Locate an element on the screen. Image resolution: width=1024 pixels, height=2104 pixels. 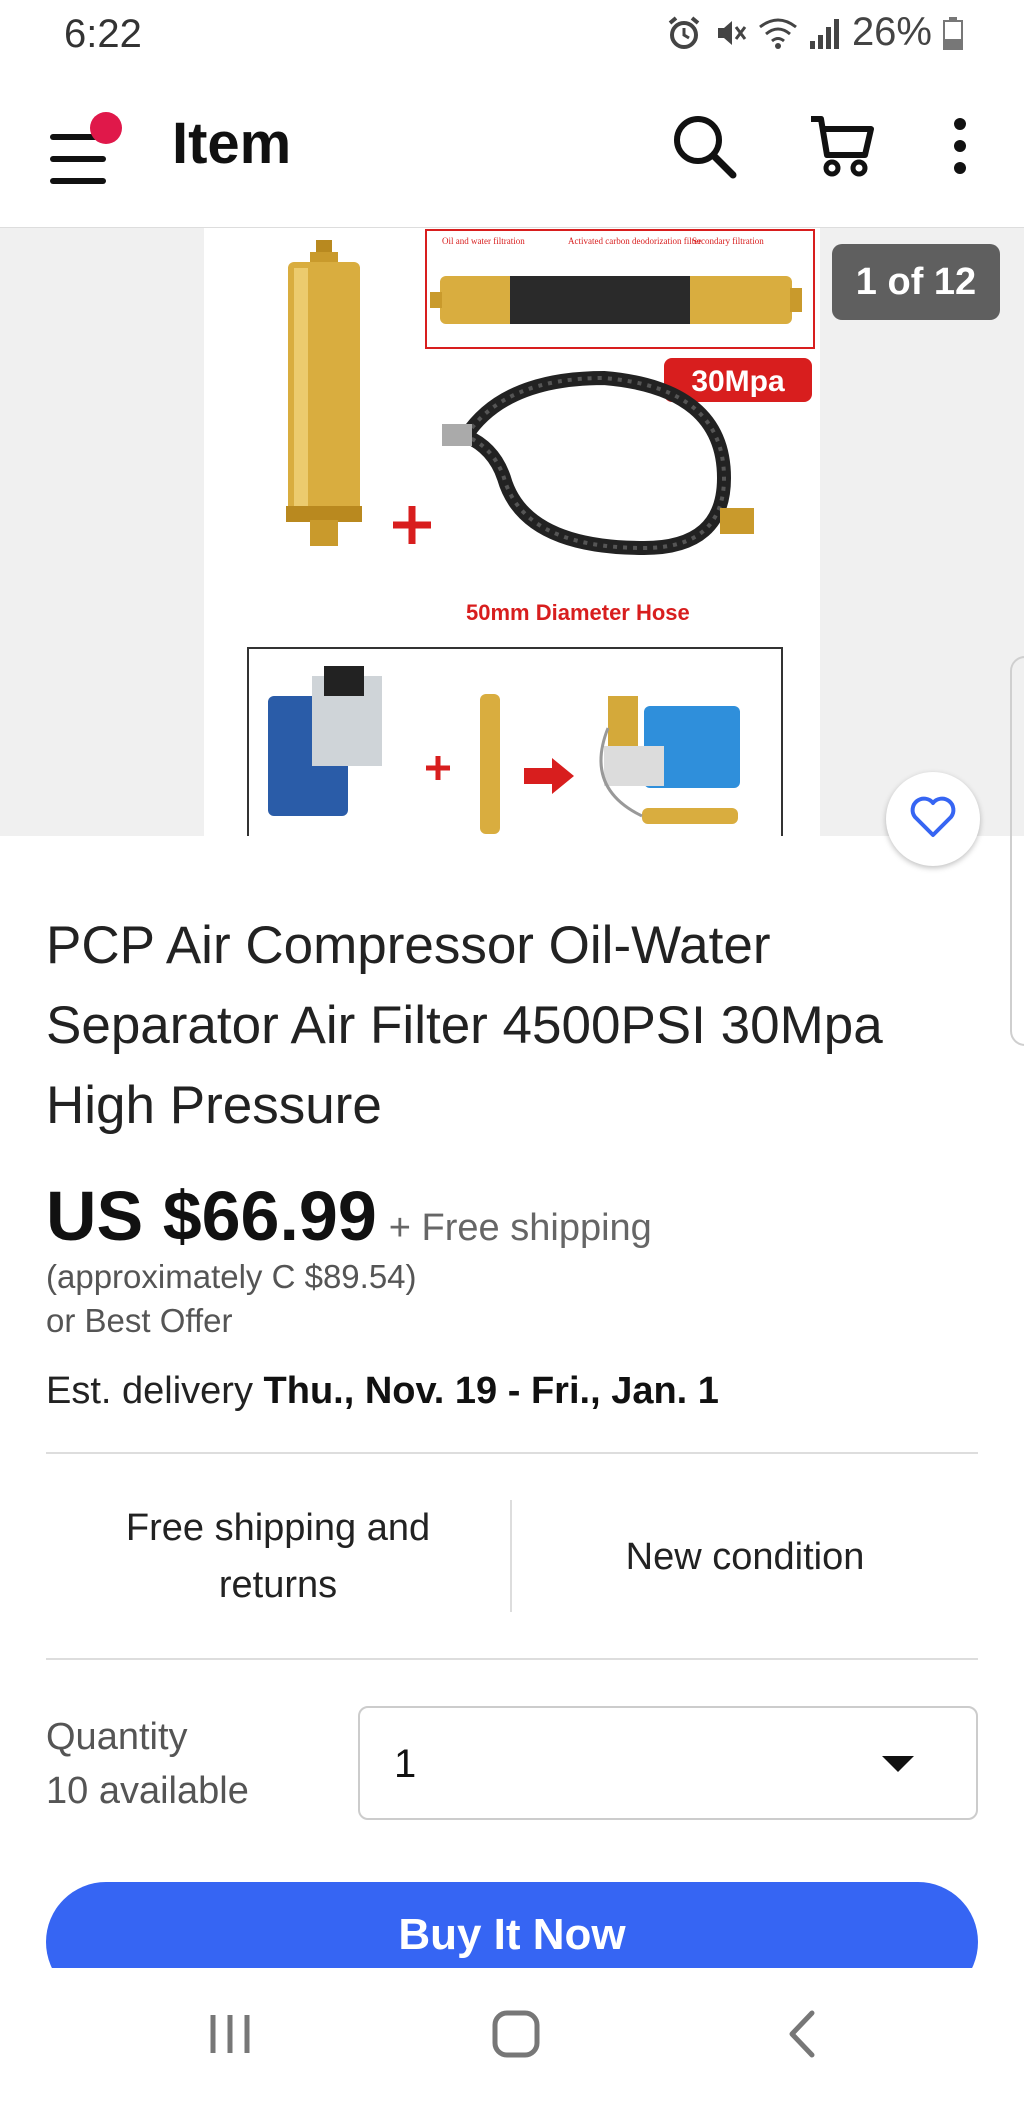
buy-it-now-button: Buy It Now is located at coordinates (512, 1925).